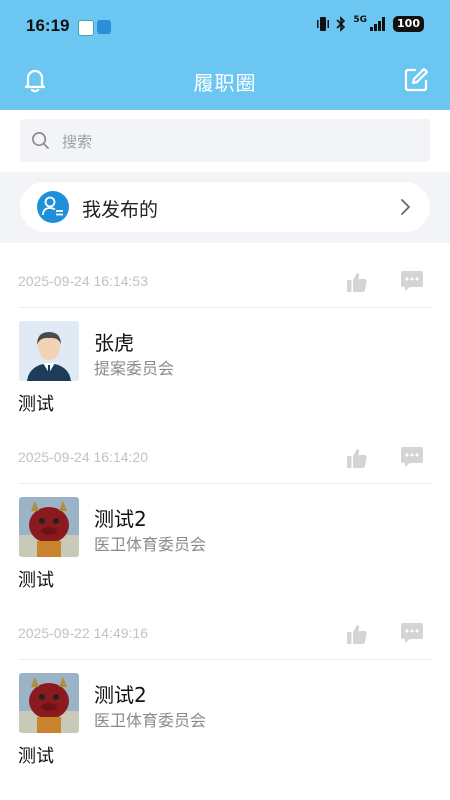 The width and height of the screenshot is (450, 800). I want to click on author-org: 提案委员会, so click(134, 368).